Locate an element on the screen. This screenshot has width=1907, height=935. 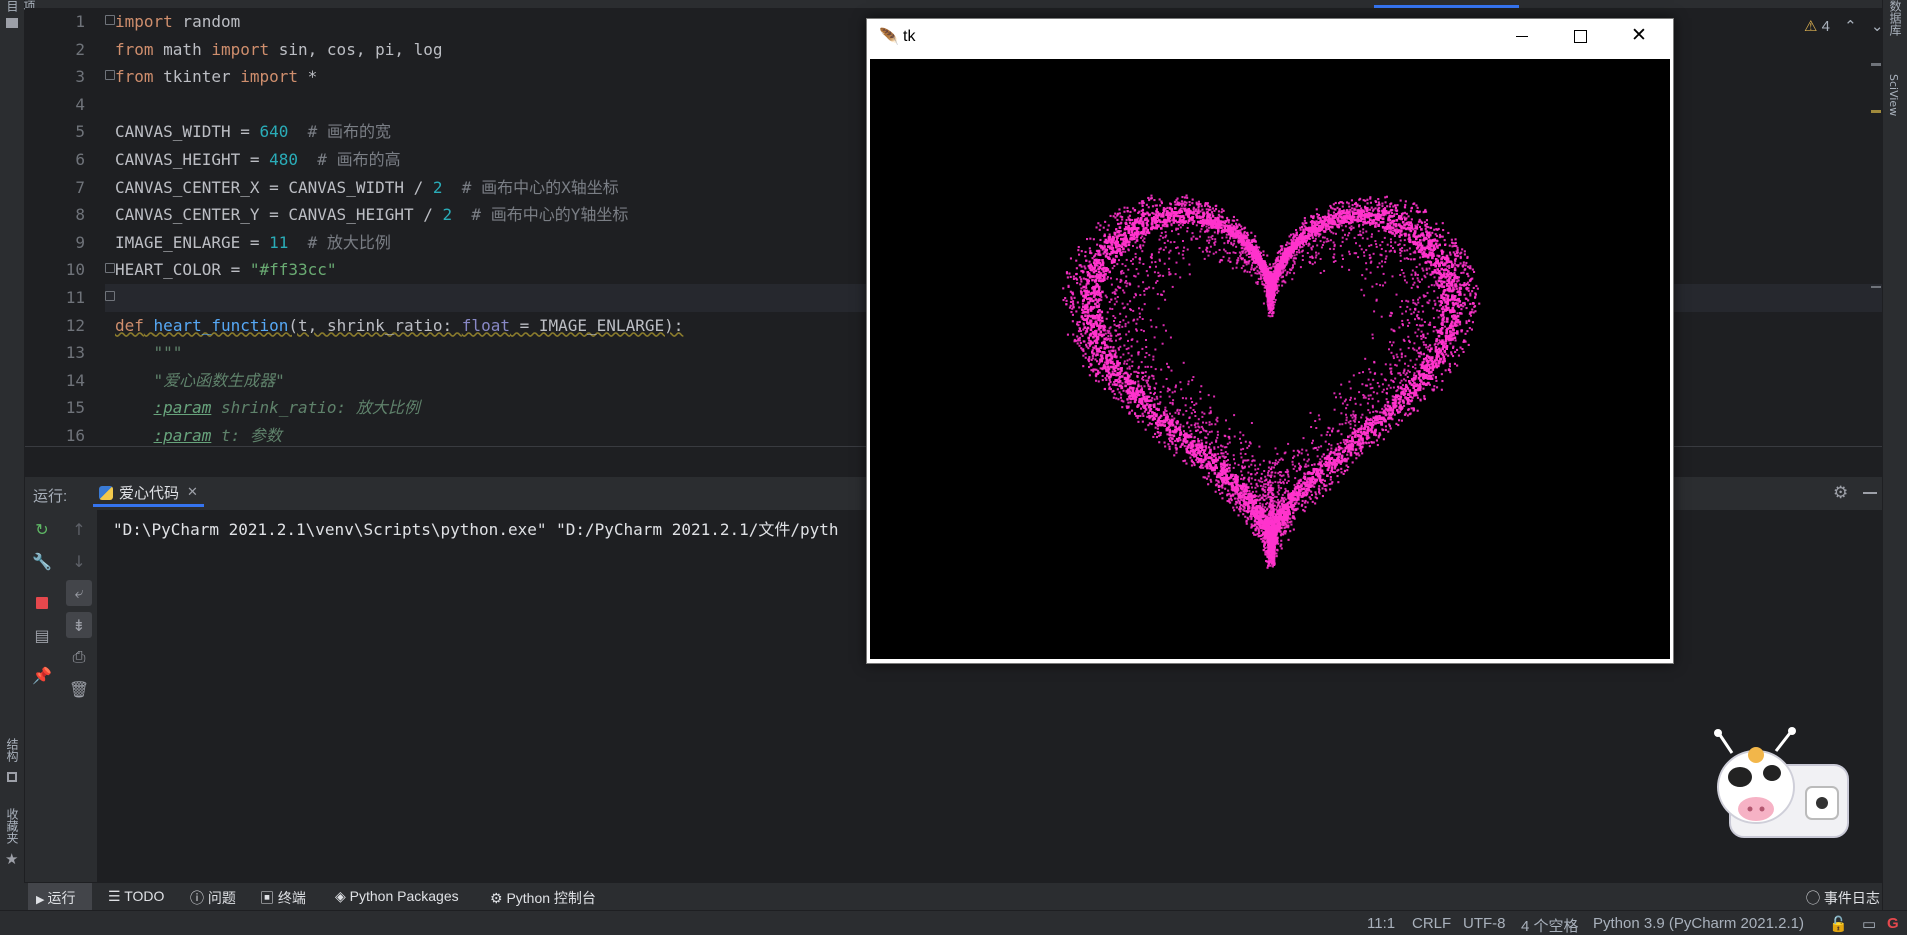
code-line: import random is located at coordinates (177, 22).